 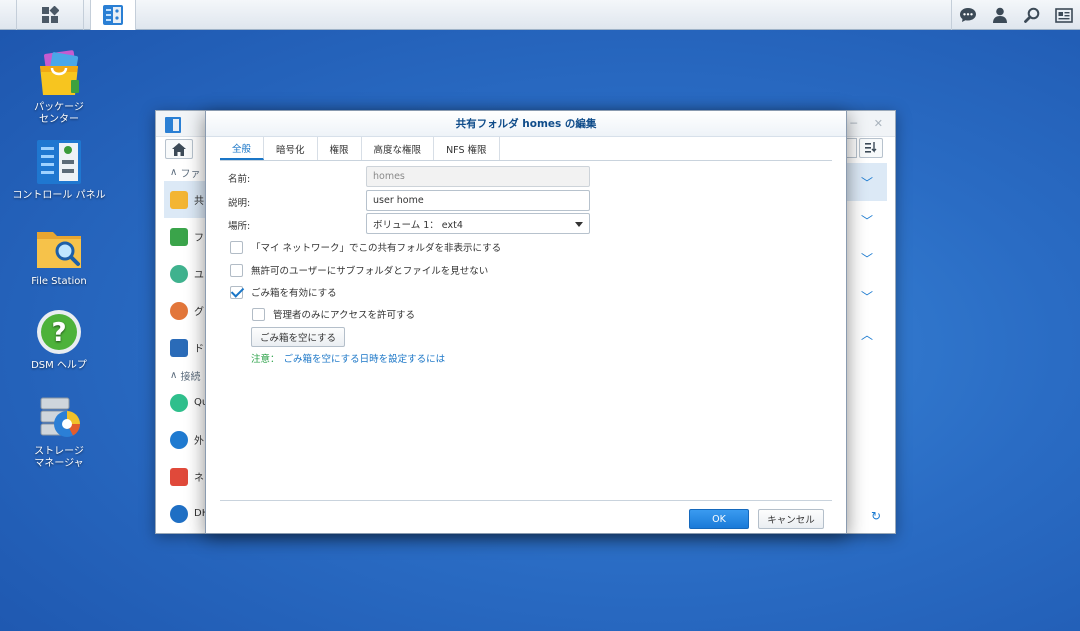 I want to click on desktop-icon-control-panel: コントロール パネル, so click(x=59, y=170).